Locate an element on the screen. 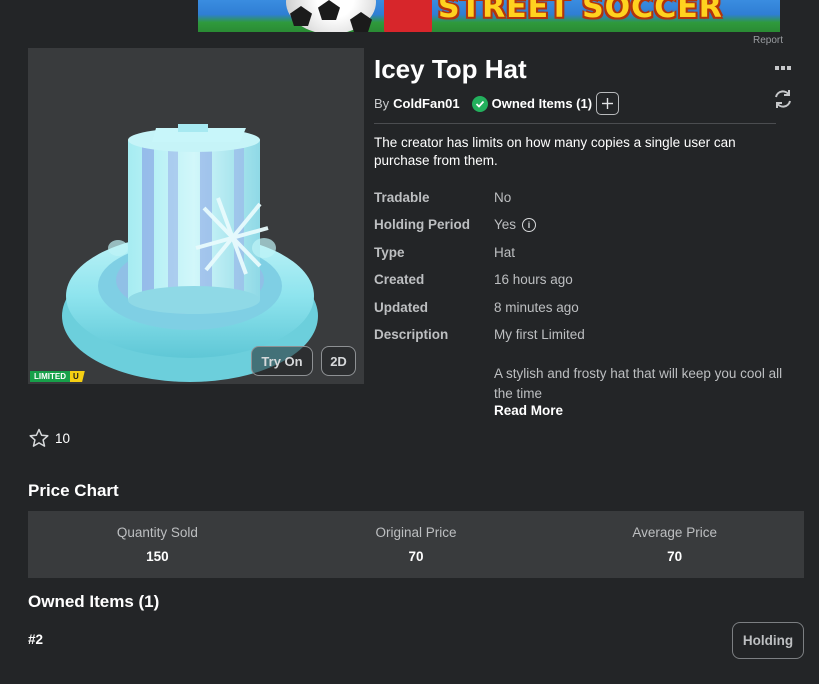  stat-quantity-sold: Quantity Sold 150 is located at coordinates (157, 544).